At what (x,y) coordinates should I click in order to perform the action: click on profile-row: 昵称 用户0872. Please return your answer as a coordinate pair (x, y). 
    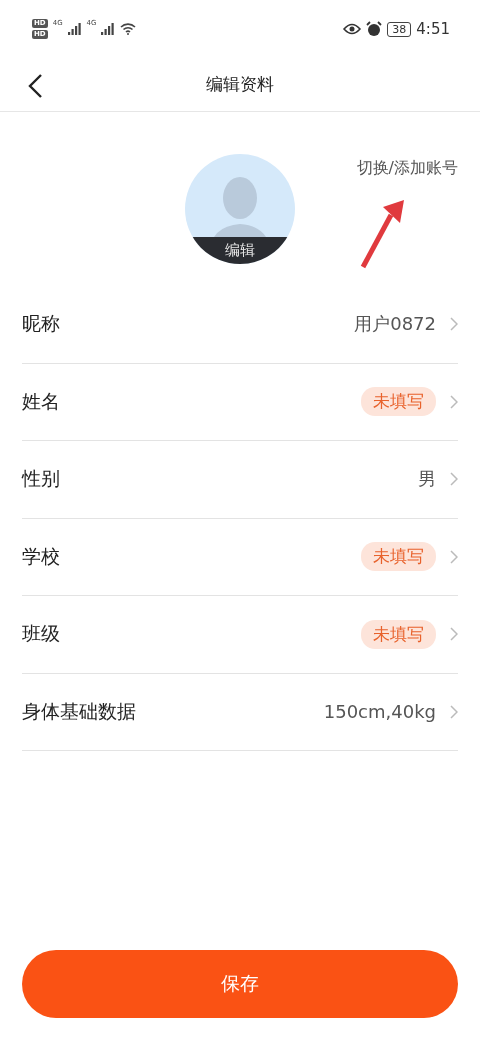
    Looking at the image, I should click on (240, 325).